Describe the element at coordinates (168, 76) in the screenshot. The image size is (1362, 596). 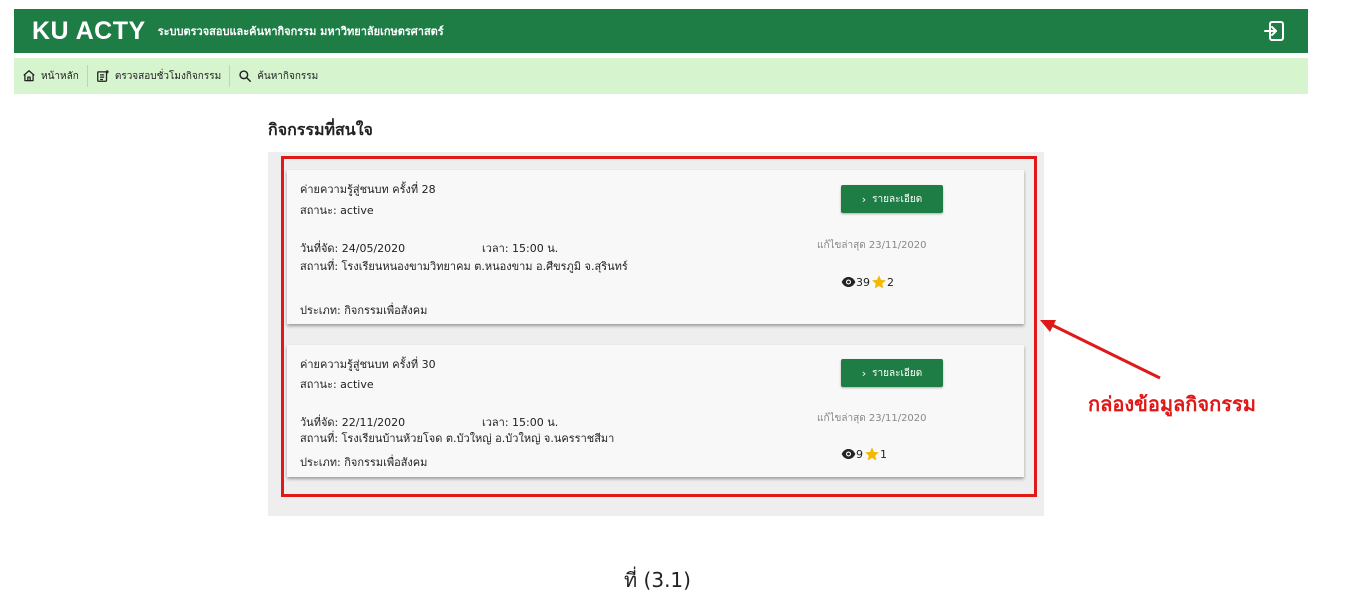
I see `nav-item-label: ตรวจสอบชั่วโมงกิจกรรม` at that location.